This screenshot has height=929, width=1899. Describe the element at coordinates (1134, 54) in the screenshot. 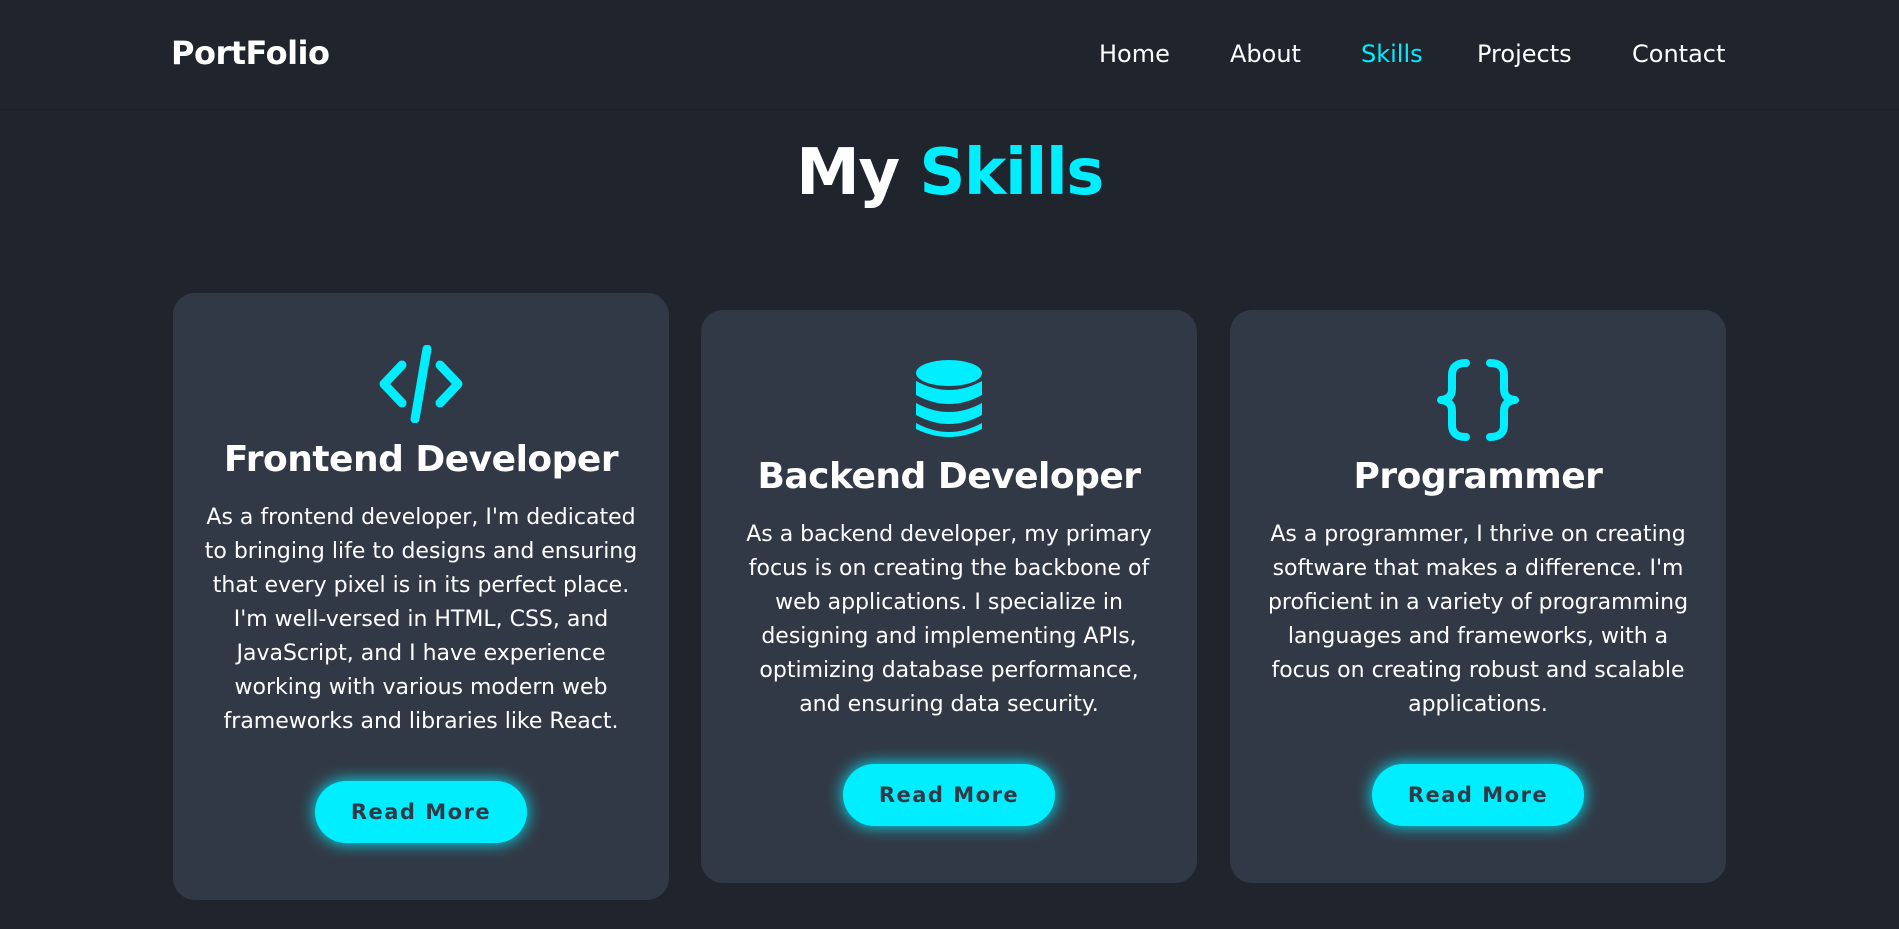

I see `nav-home: Home` at that location.